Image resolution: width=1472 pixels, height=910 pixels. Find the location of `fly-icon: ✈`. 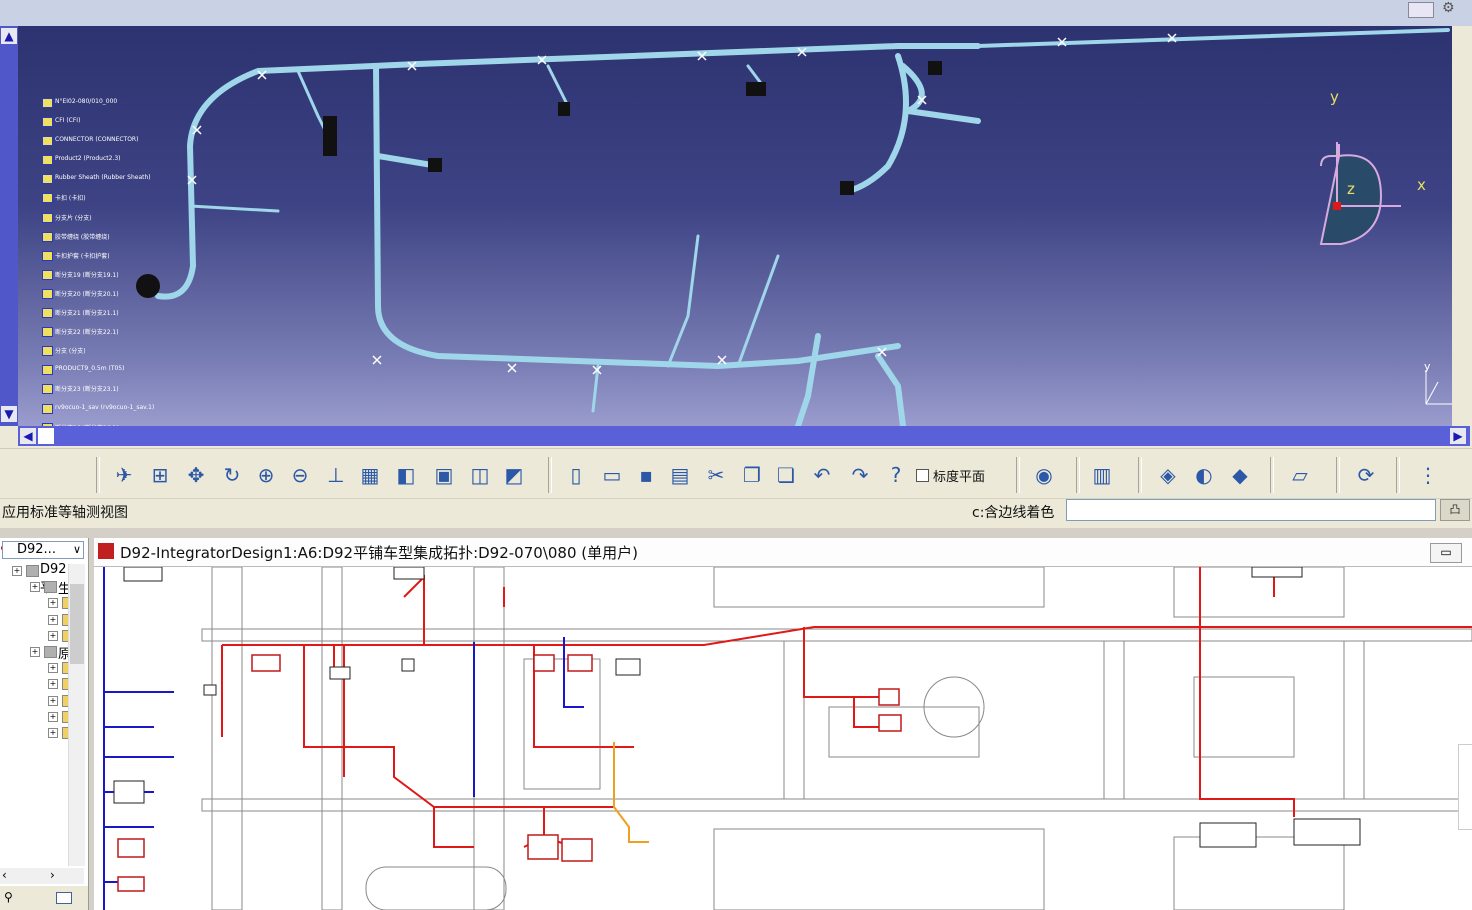

fly-icon: ✈ is located at coordinates (124, 475).